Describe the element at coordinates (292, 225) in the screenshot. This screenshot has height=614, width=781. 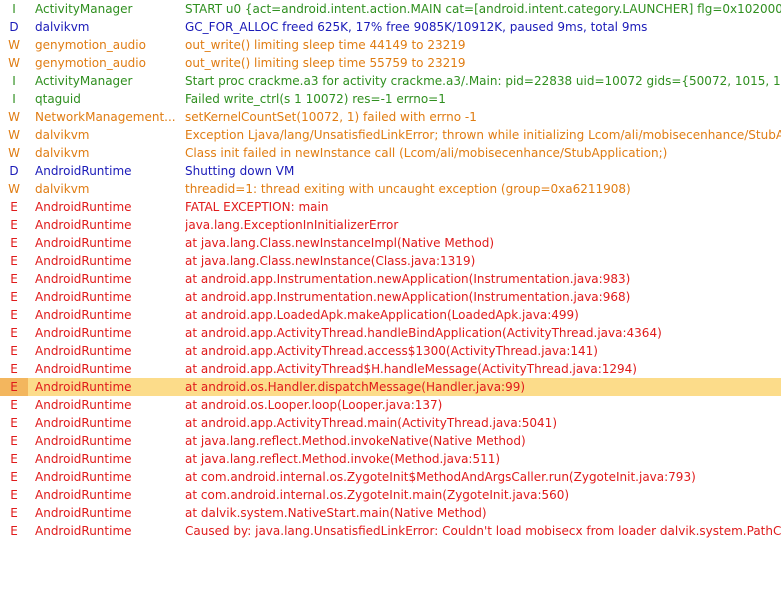
I see `log-message: java.lang.ExceptionInInitializerError` at that location.